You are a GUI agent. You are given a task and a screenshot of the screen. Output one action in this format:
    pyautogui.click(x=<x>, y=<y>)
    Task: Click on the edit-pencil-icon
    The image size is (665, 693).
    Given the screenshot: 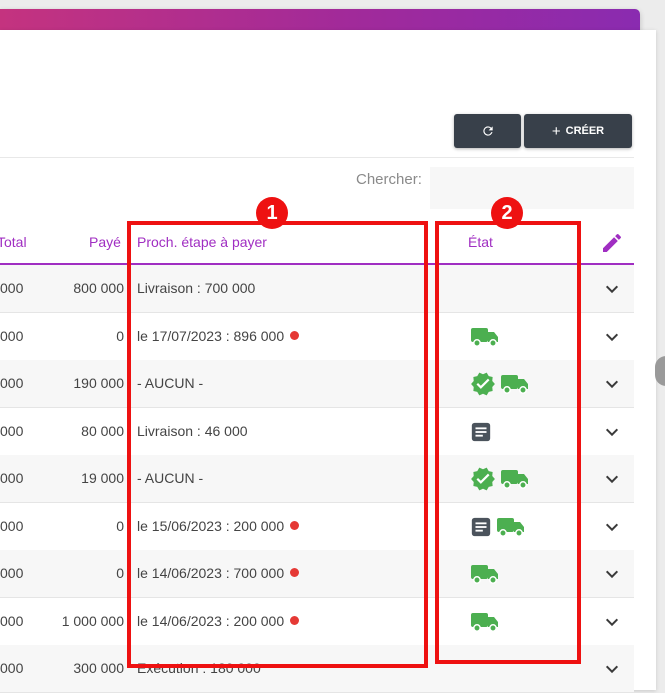 What is the action you would take?
    pyautogui.click(x=612, y=243)
    